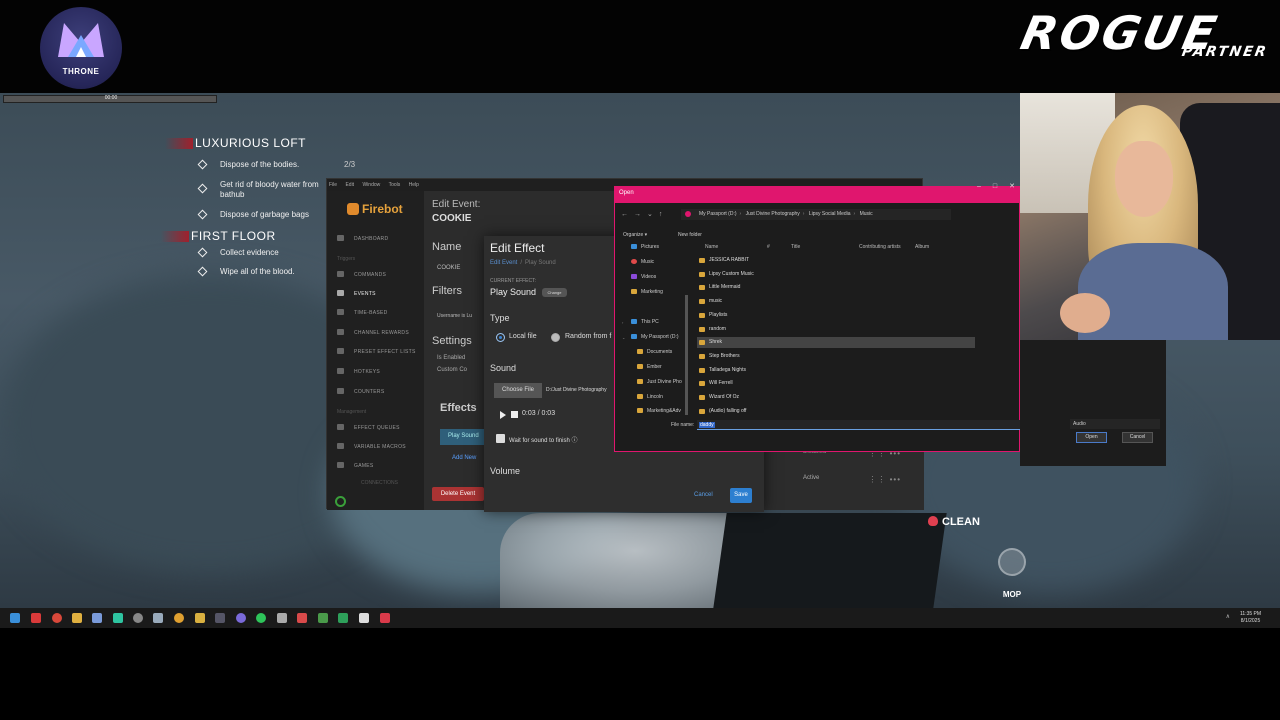  I want to click on is-enabled-toggle: Is Enabled, so click(451, 358).